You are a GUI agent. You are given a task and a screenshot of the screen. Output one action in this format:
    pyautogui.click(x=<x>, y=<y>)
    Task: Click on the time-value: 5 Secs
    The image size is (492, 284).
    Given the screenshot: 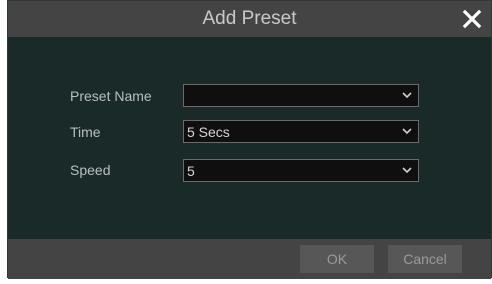 What is the action you would take?
    pyautogui.click(x=208, y=132)
    